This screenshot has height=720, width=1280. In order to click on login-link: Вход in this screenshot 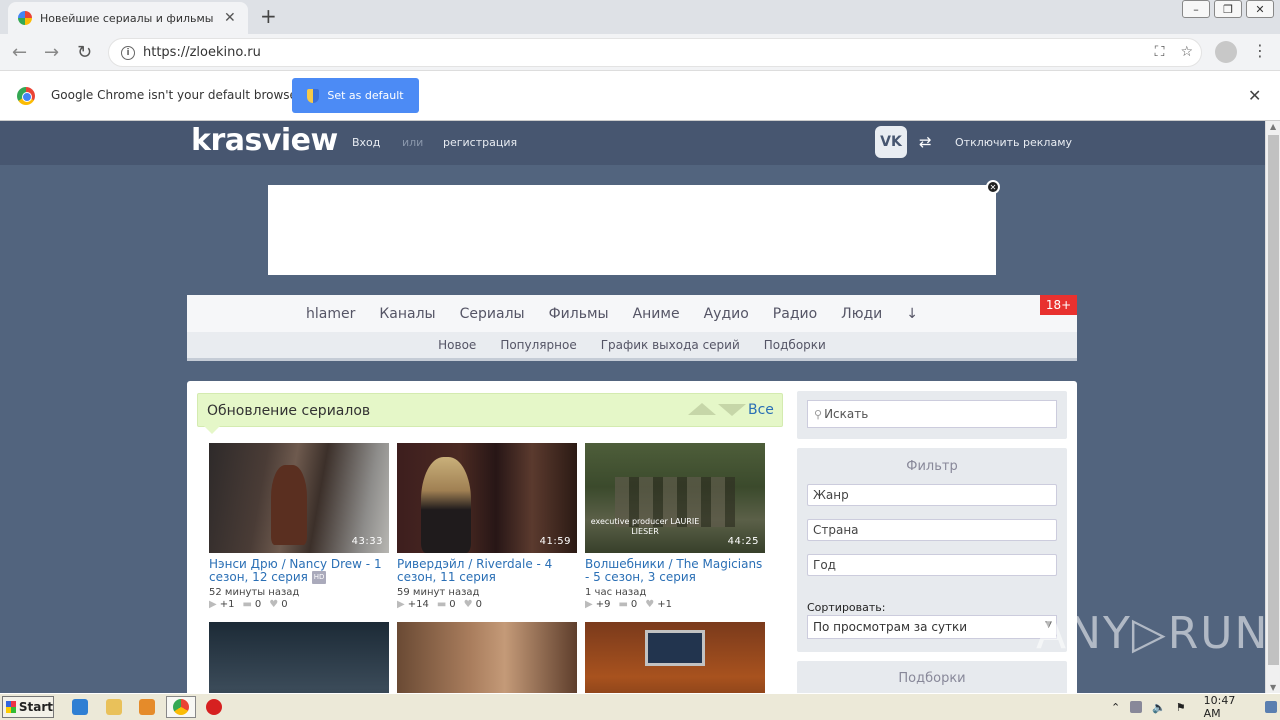, I will do `click(366, 142)`.